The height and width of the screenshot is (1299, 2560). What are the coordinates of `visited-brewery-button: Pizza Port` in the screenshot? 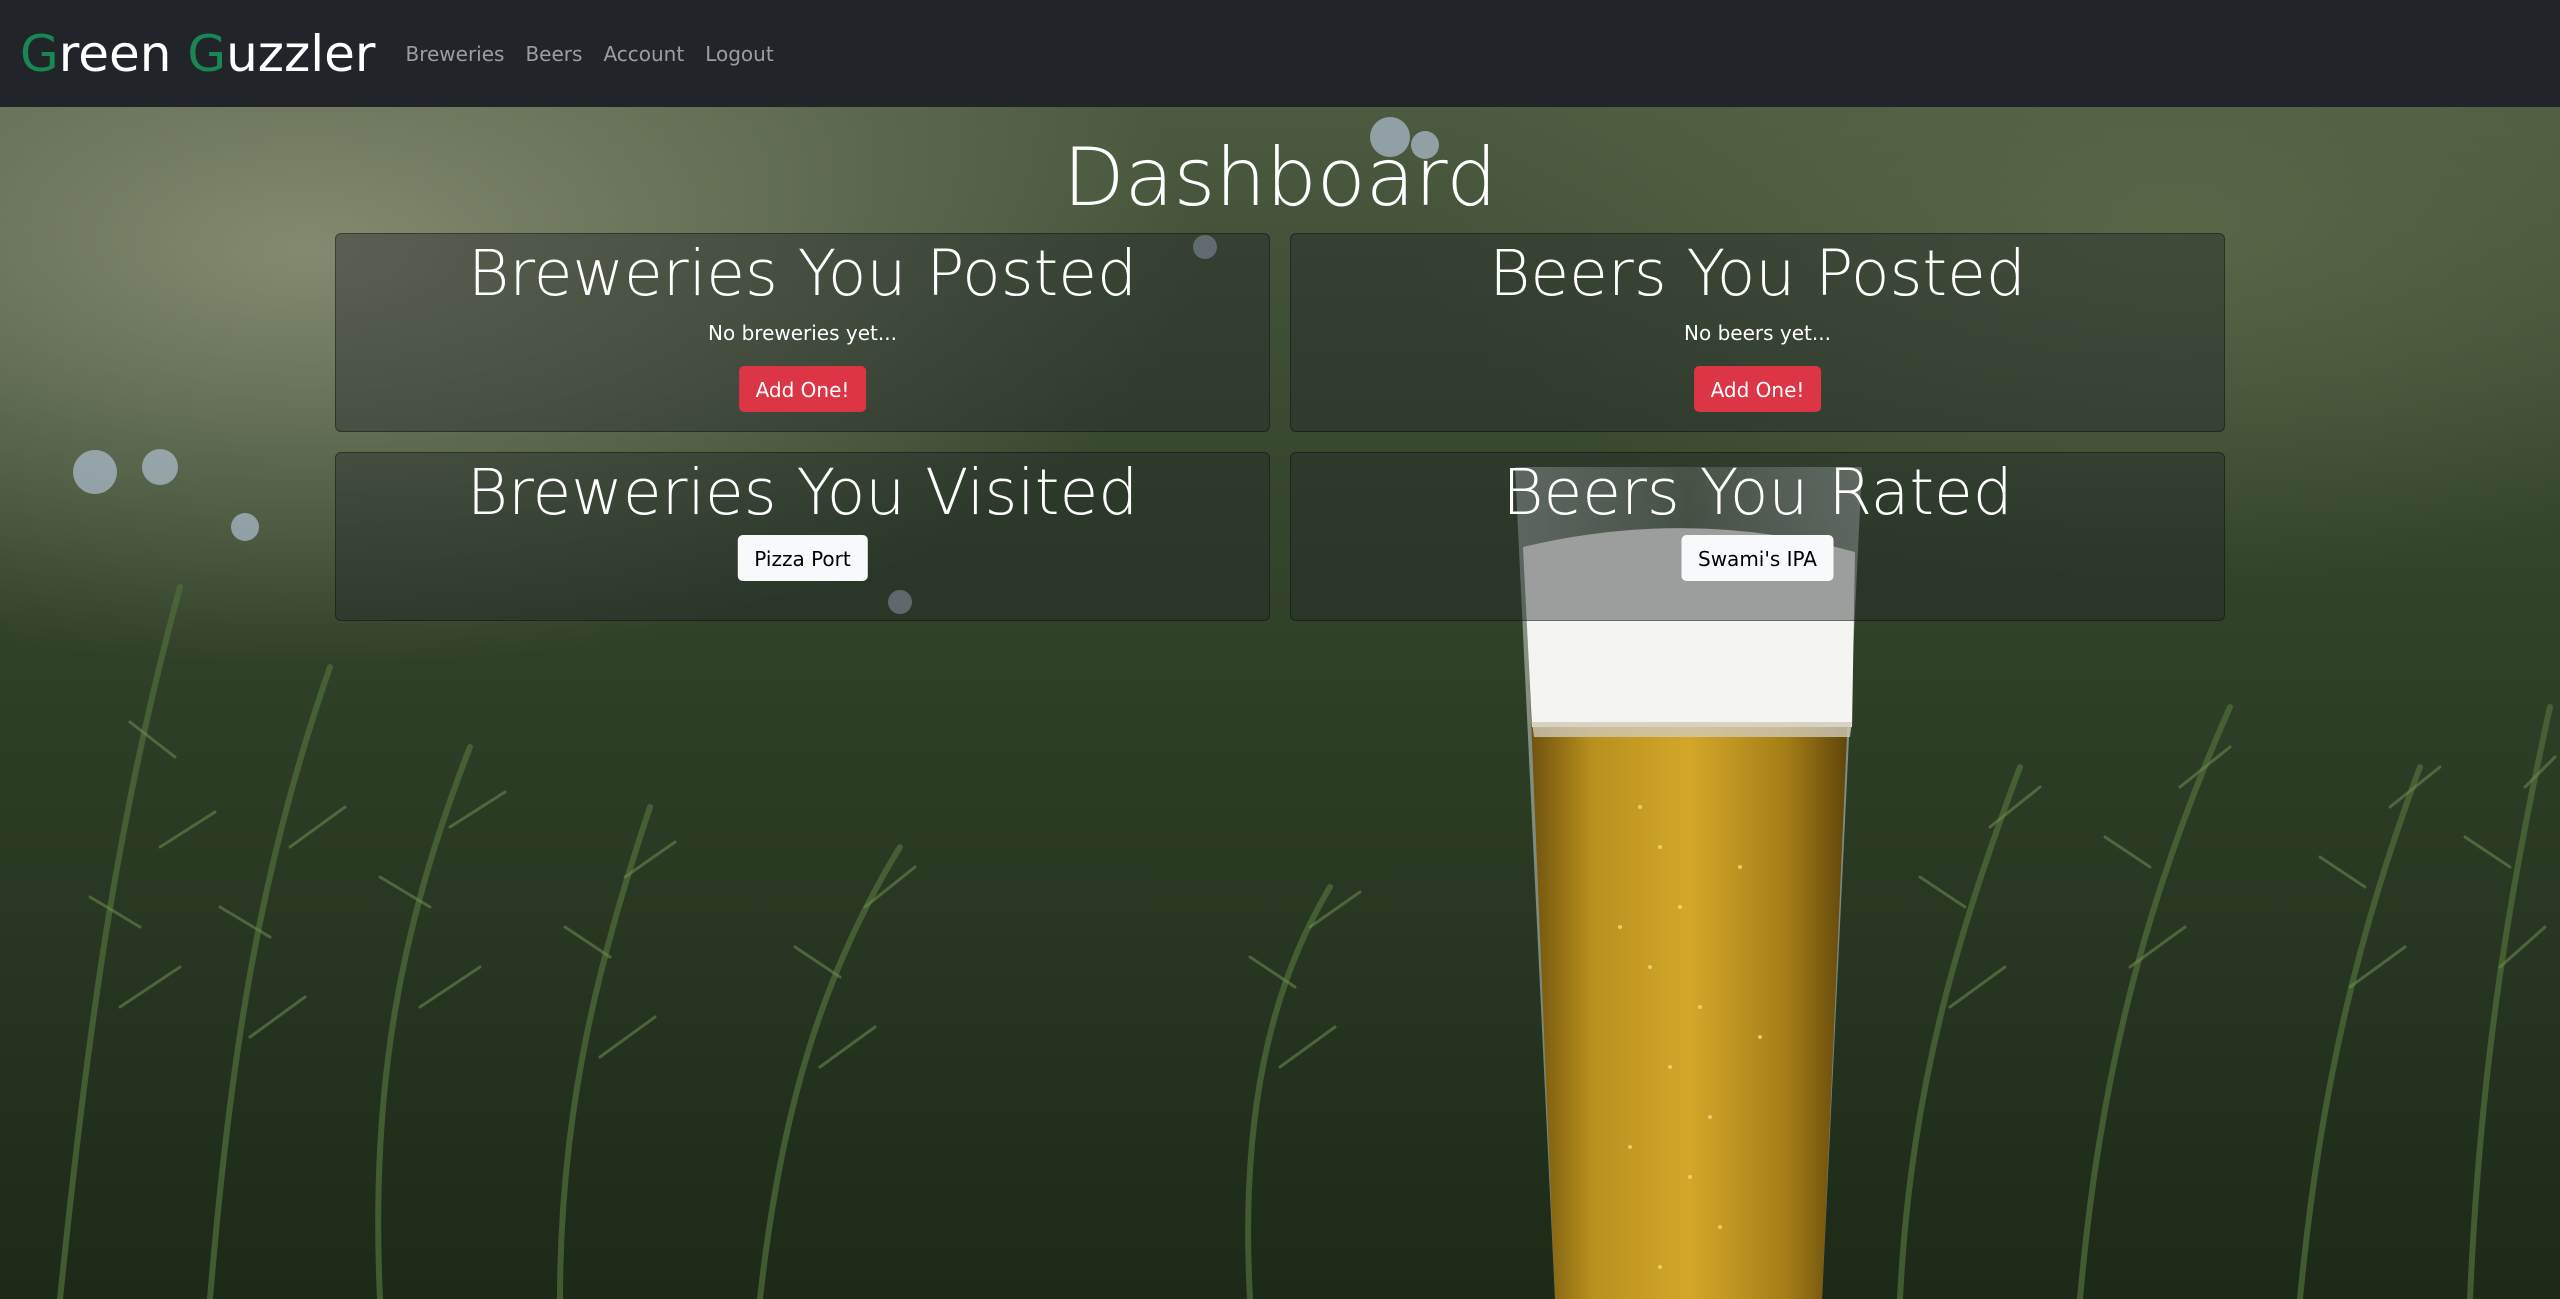 It's located at (802, 558).